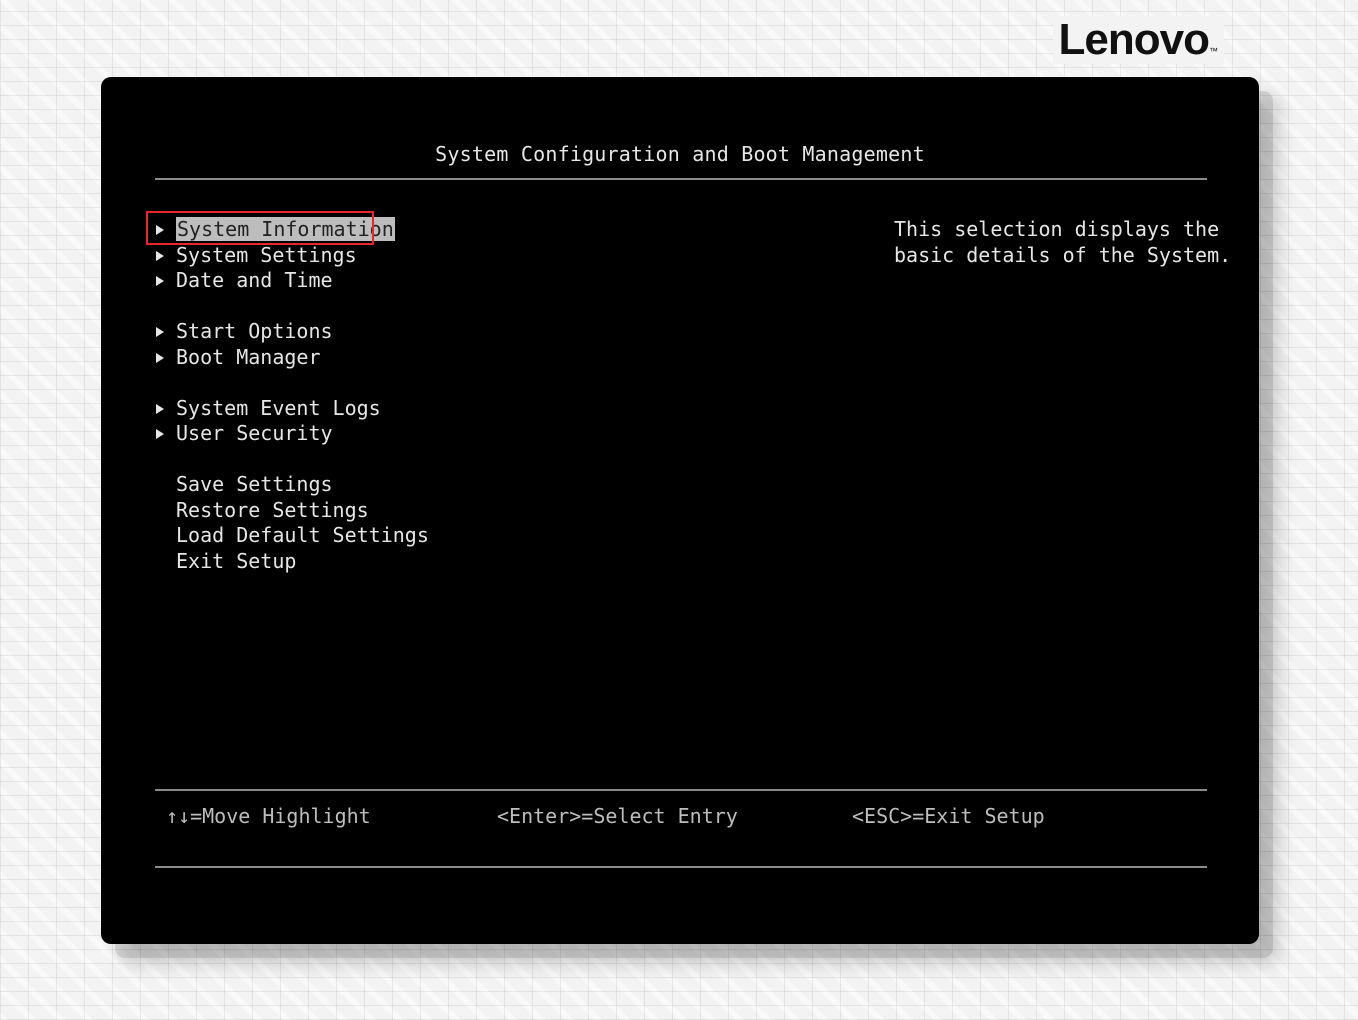 This screenshot has height=1020, width=1358. Describe the element at coordinates (302, 535) in the screenshot. I see `menu-item-label: Load Default Settings` at that location.